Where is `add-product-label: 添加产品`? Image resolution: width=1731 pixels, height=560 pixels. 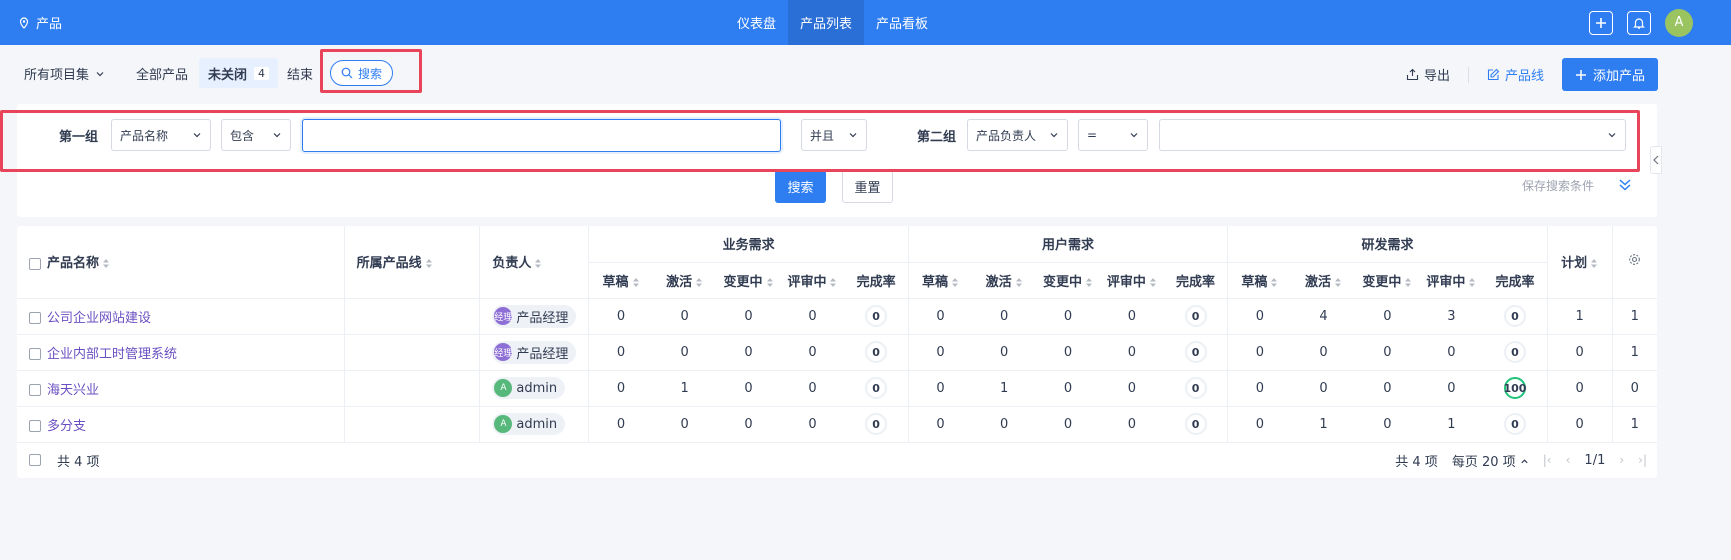
add-product-label: 添加产品 is located at coordinates (1618, 76).